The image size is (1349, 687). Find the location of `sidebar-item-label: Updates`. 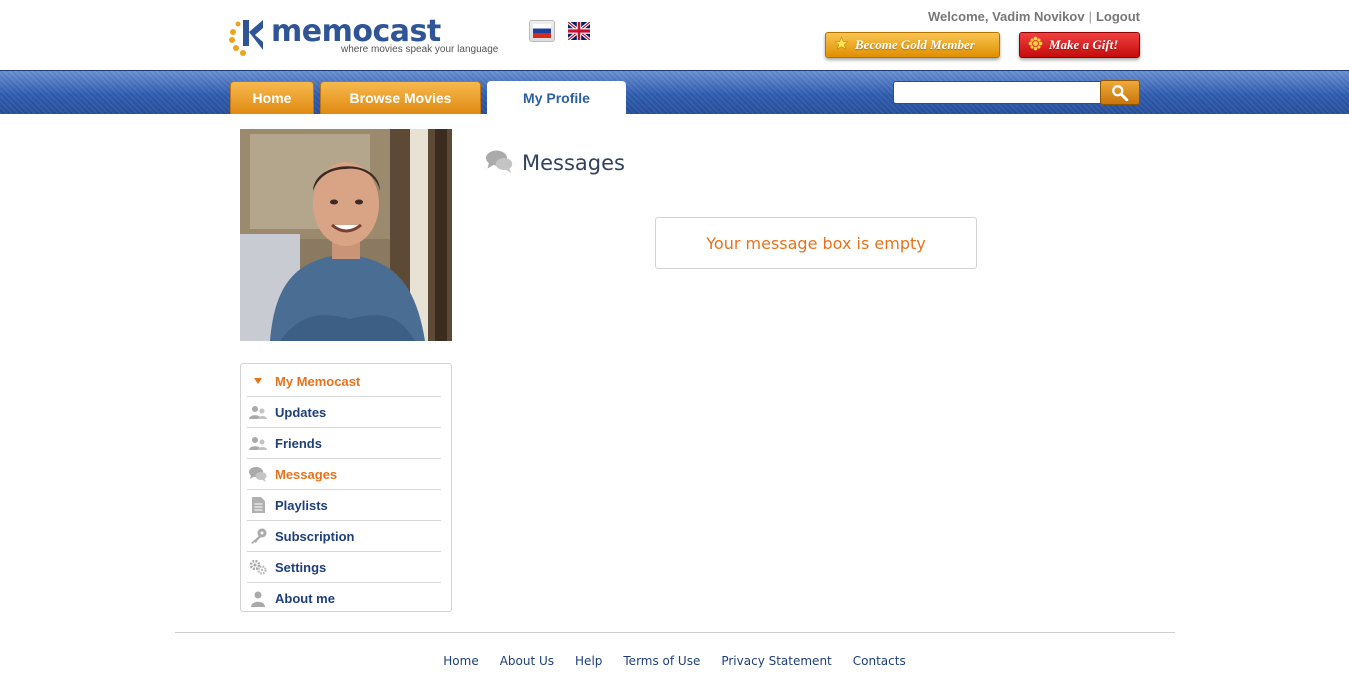

sidebar-item-label: Updates is located at coordinates (301, 412).